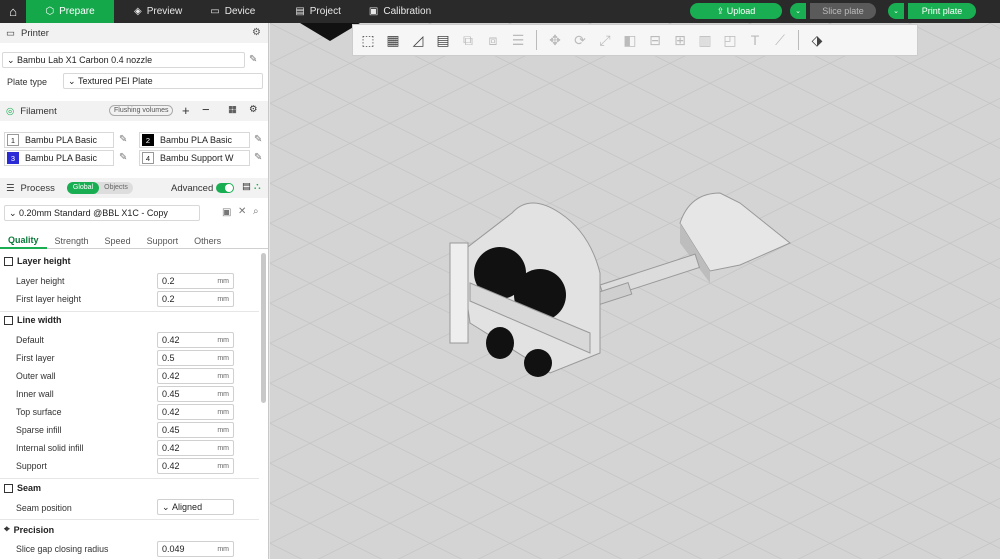 This screenshot has height=559, width=1000. Describe the element at coordinates (186, 110) in the screenshot. I see `add-filament-icon: +` at that location.